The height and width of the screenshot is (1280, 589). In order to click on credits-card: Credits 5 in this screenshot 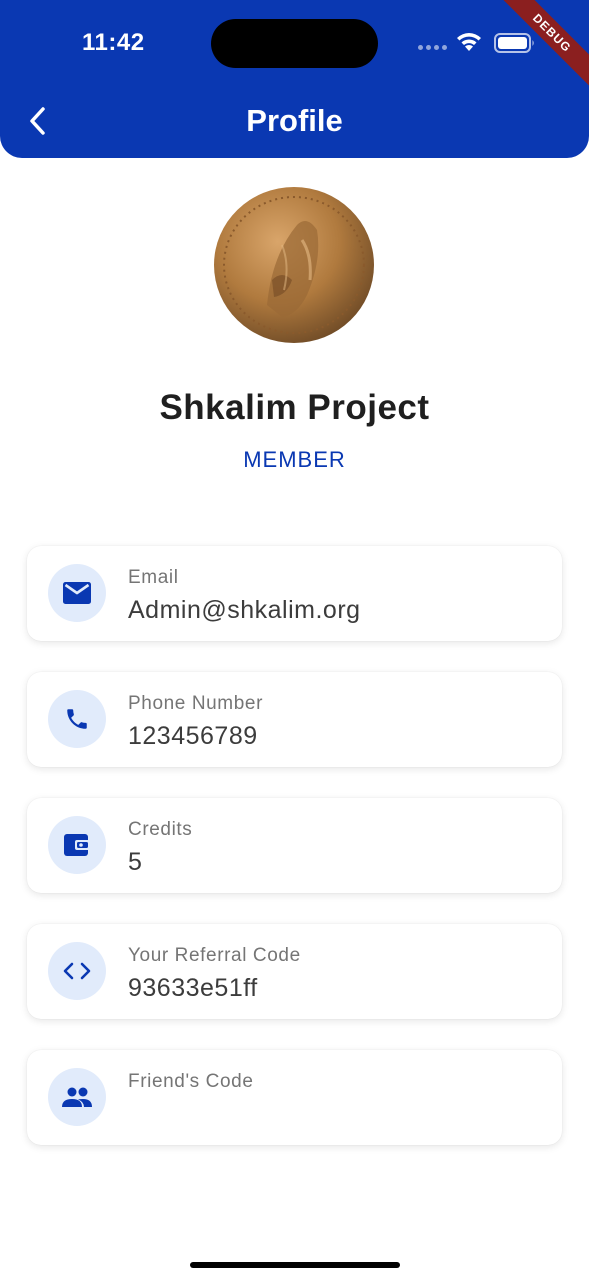, I will do `click(294, 845)`.